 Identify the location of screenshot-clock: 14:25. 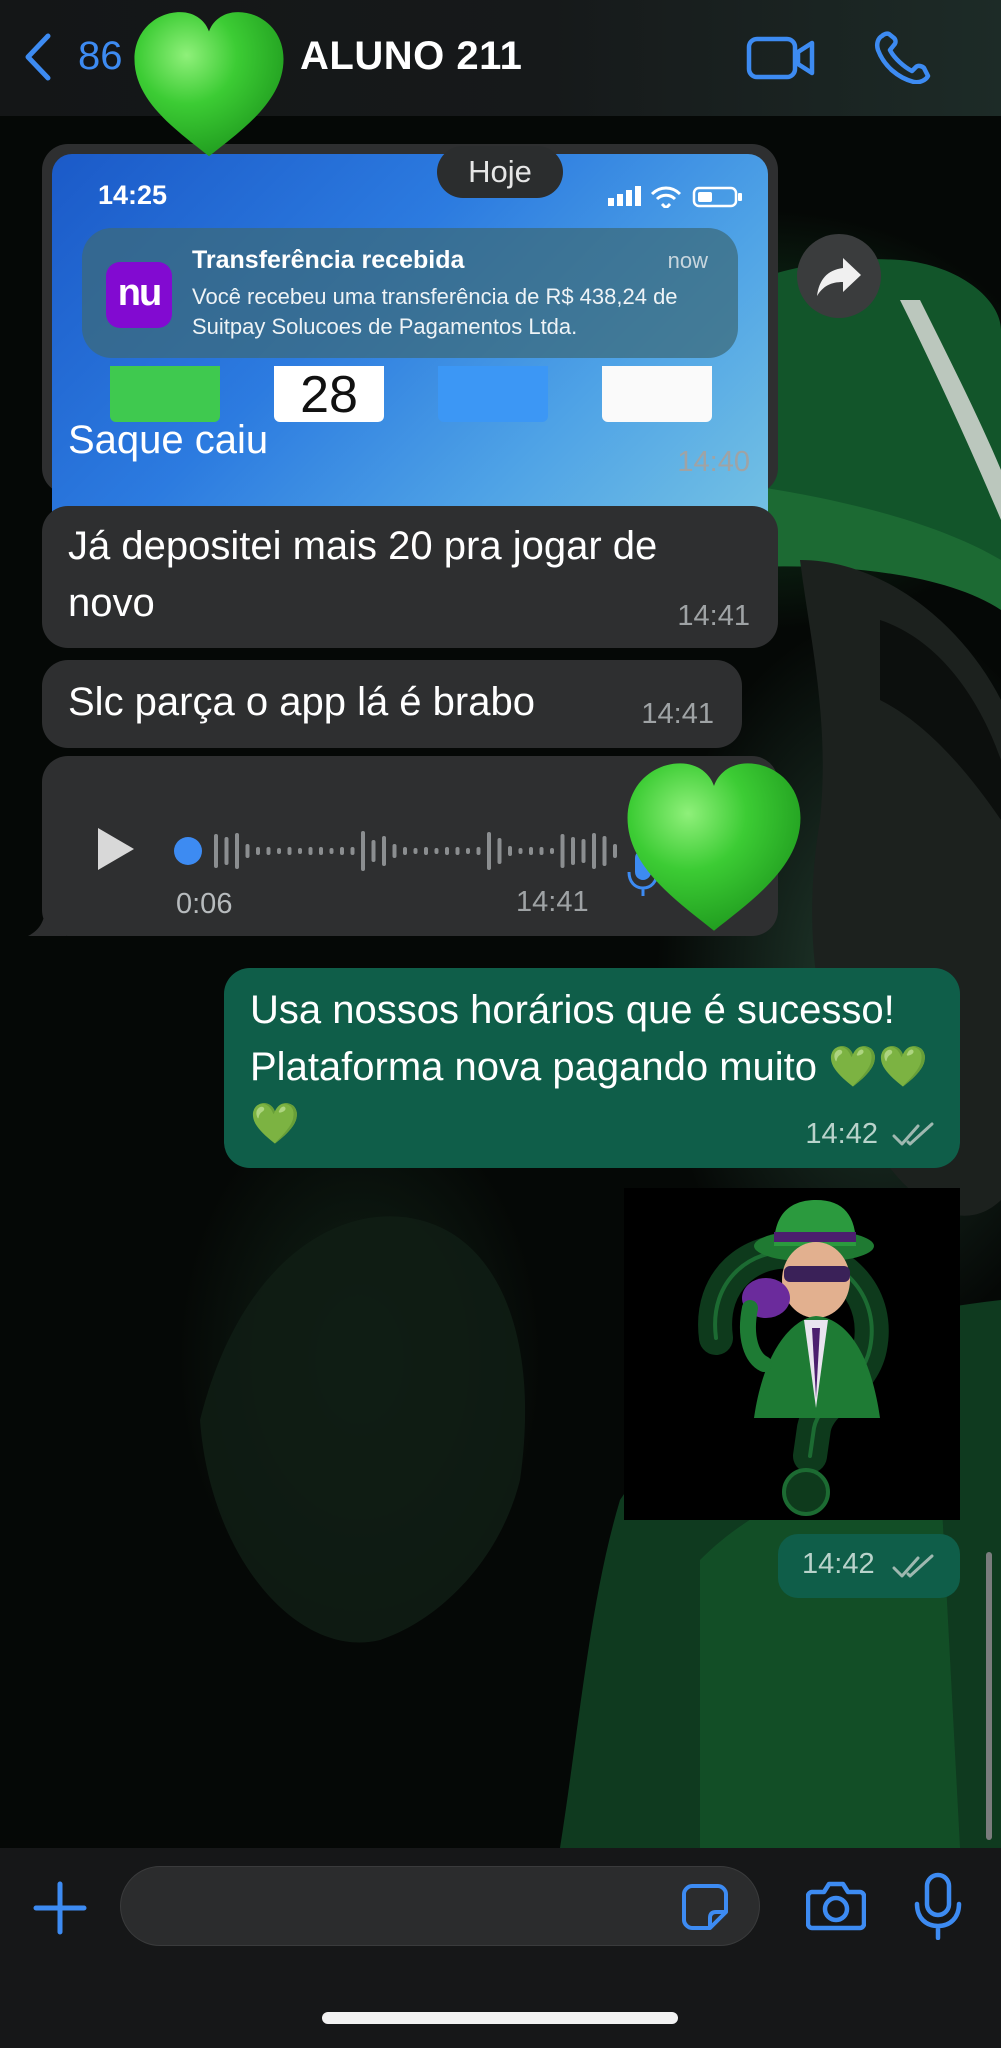
(133, 195).